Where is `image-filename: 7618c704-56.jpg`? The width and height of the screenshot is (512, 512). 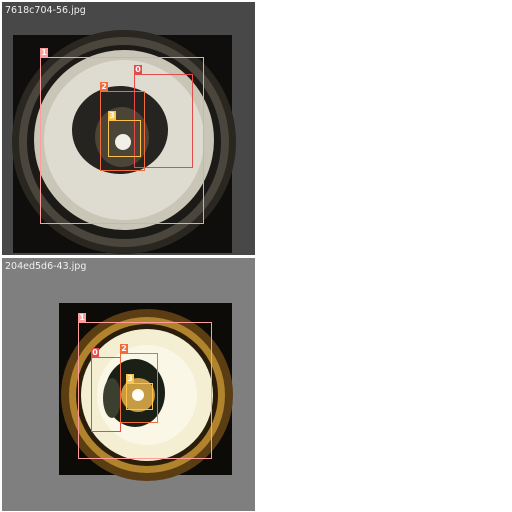
image-filename: 7618c704-56.jpg is located at coordinates (45, 10).